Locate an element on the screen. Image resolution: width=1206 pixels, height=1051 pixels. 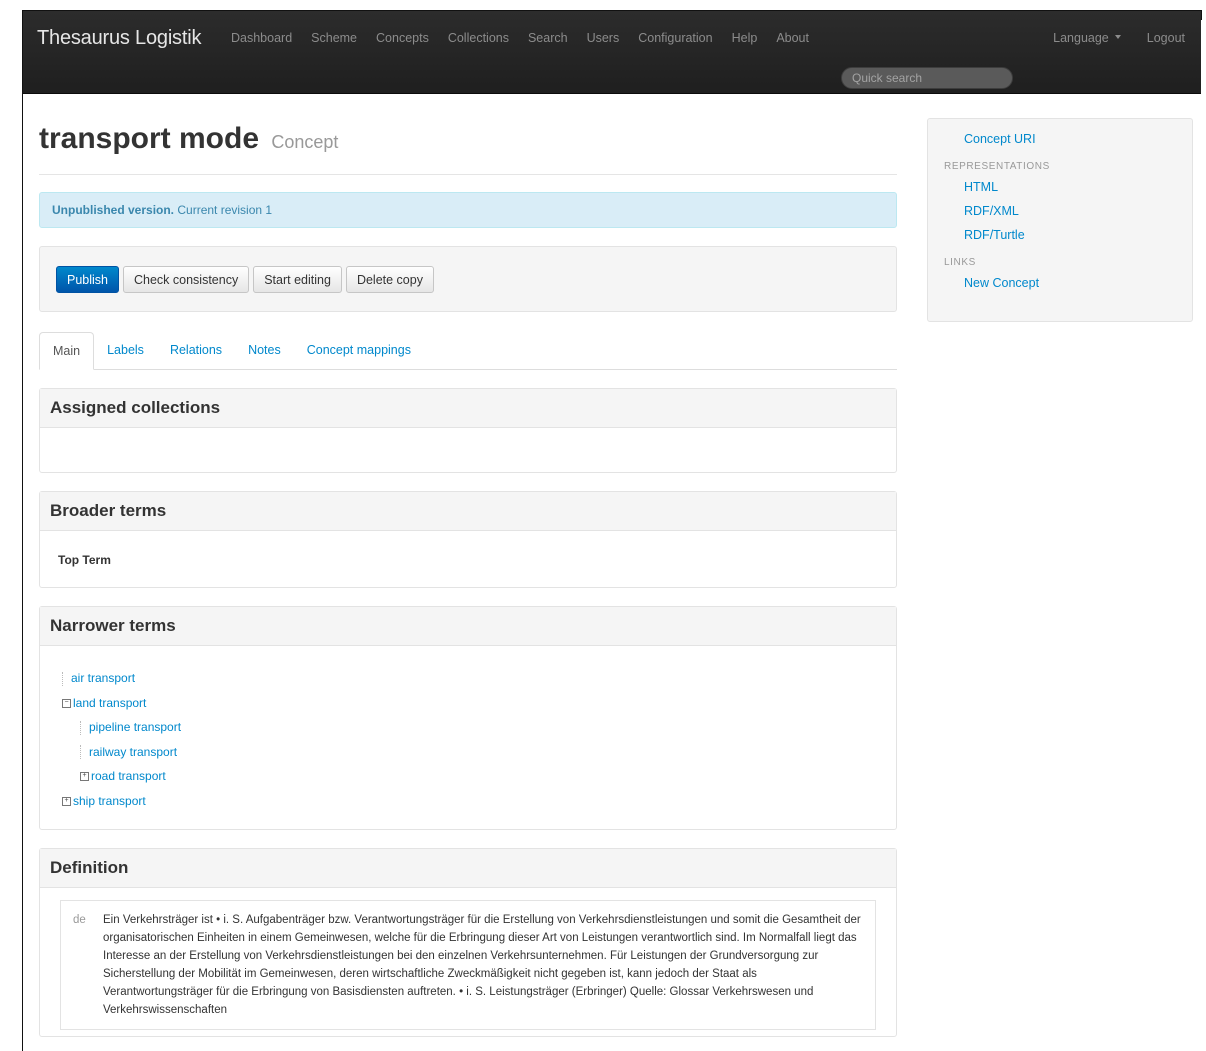
tree-link-pipeline-transport: pipeline transport is located at coordinates (135, 727).